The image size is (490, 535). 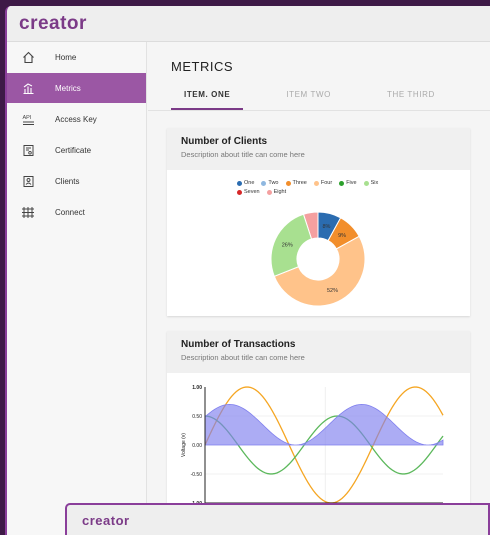 What do you see at coordinates (197, 388) in the screenshot?
I see `y-tick-label: 1.00` at bounding box center [197, 388].